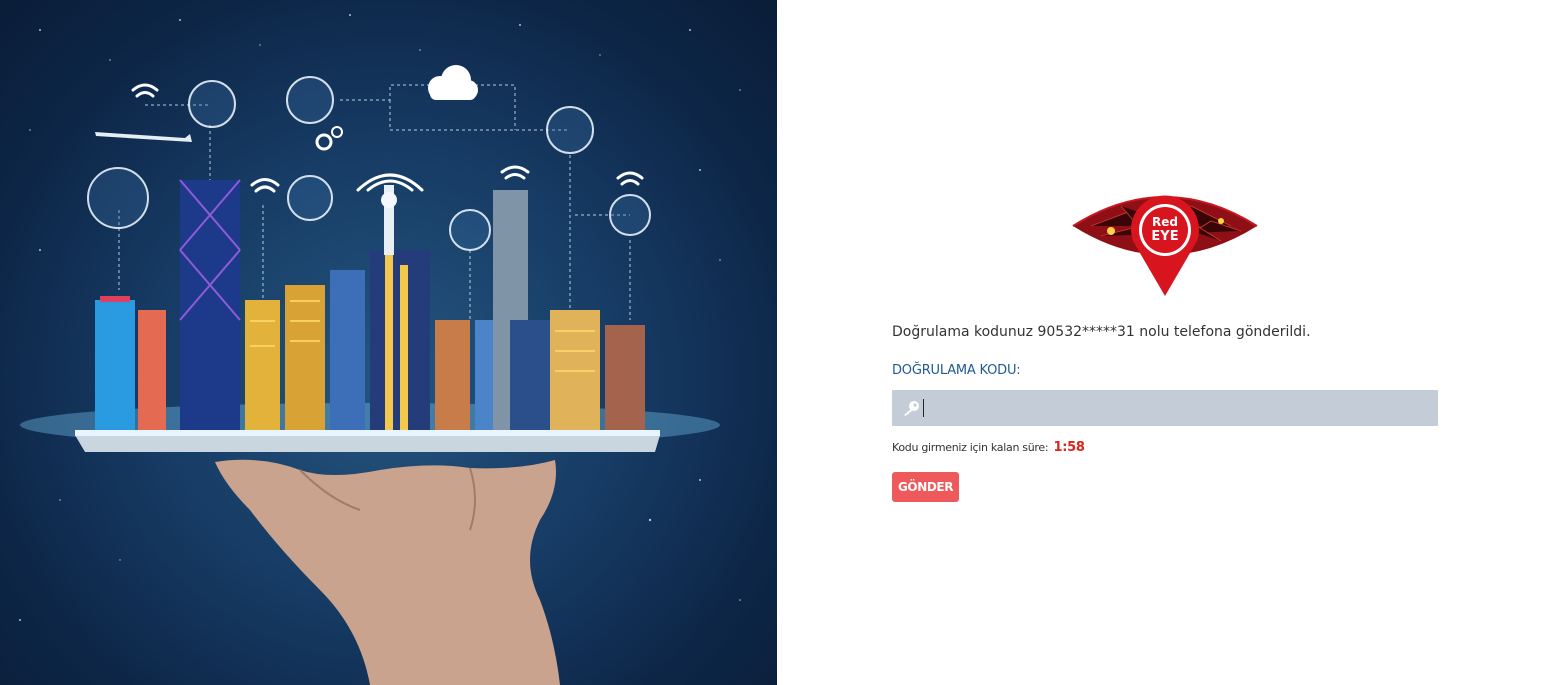  What do you see at coordinates (923, 408) in the screenshot?
I see `text-caret` at bounding box center [923, 408].